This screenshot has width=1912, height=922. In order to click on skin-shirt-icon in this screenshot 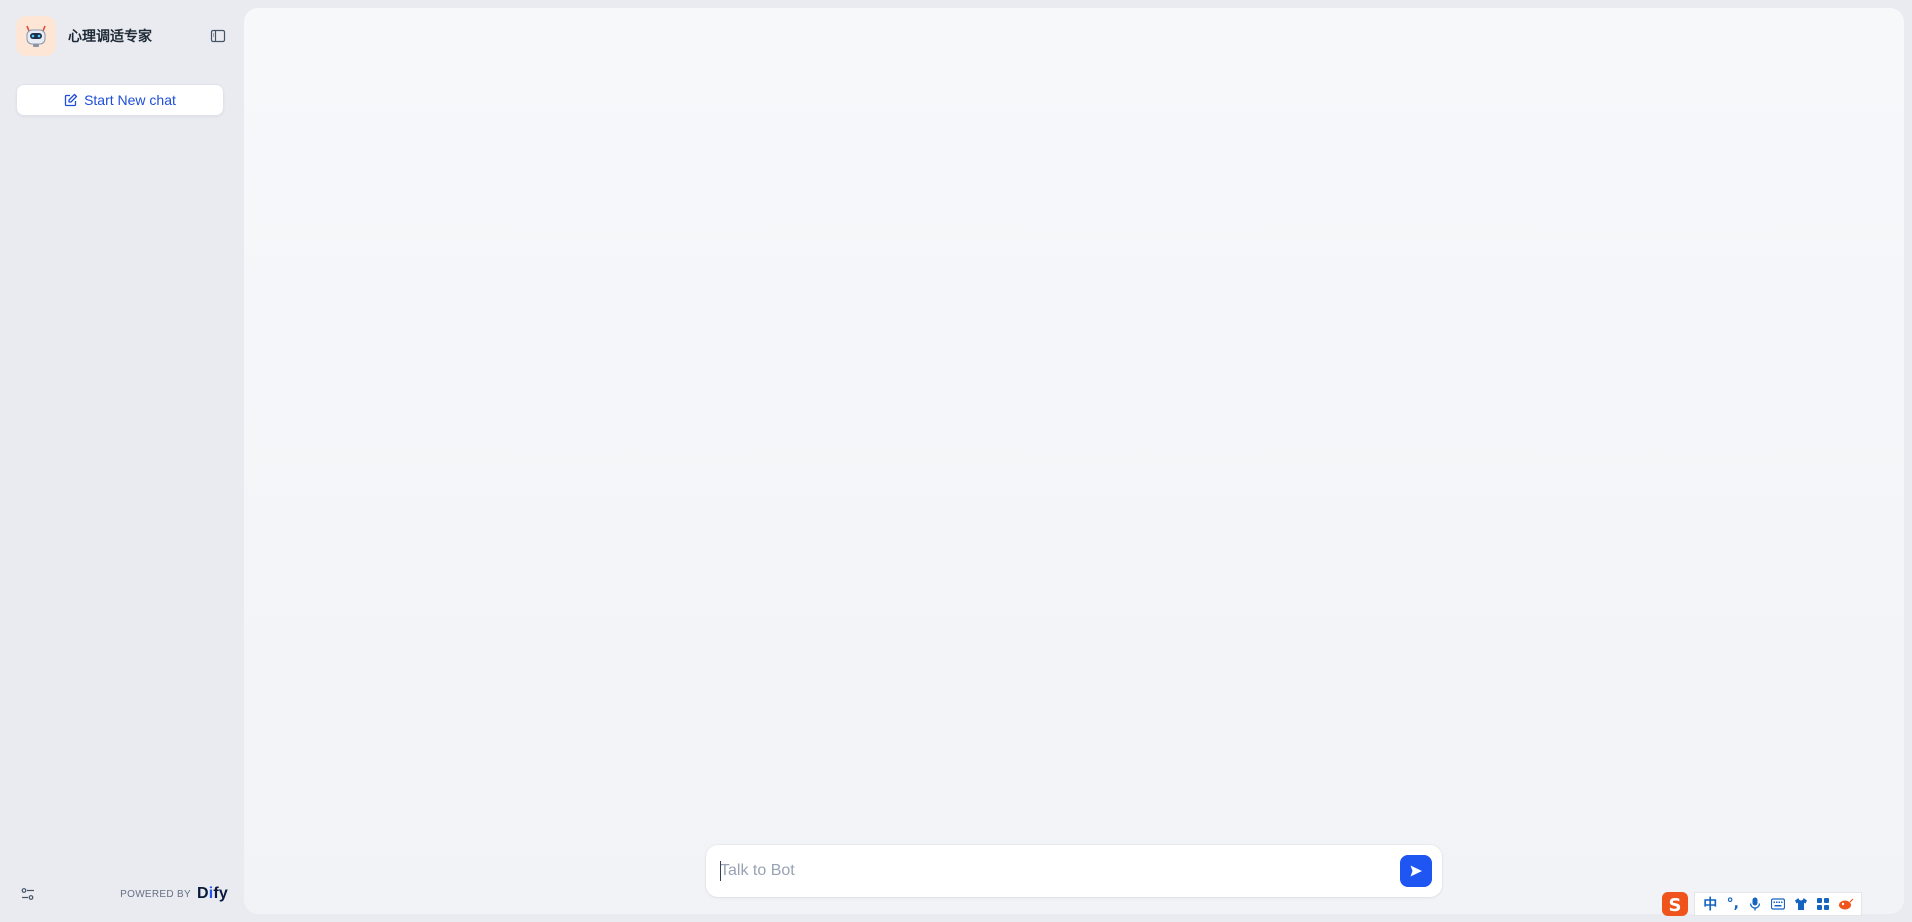, I will do `click(1801, 904)`.